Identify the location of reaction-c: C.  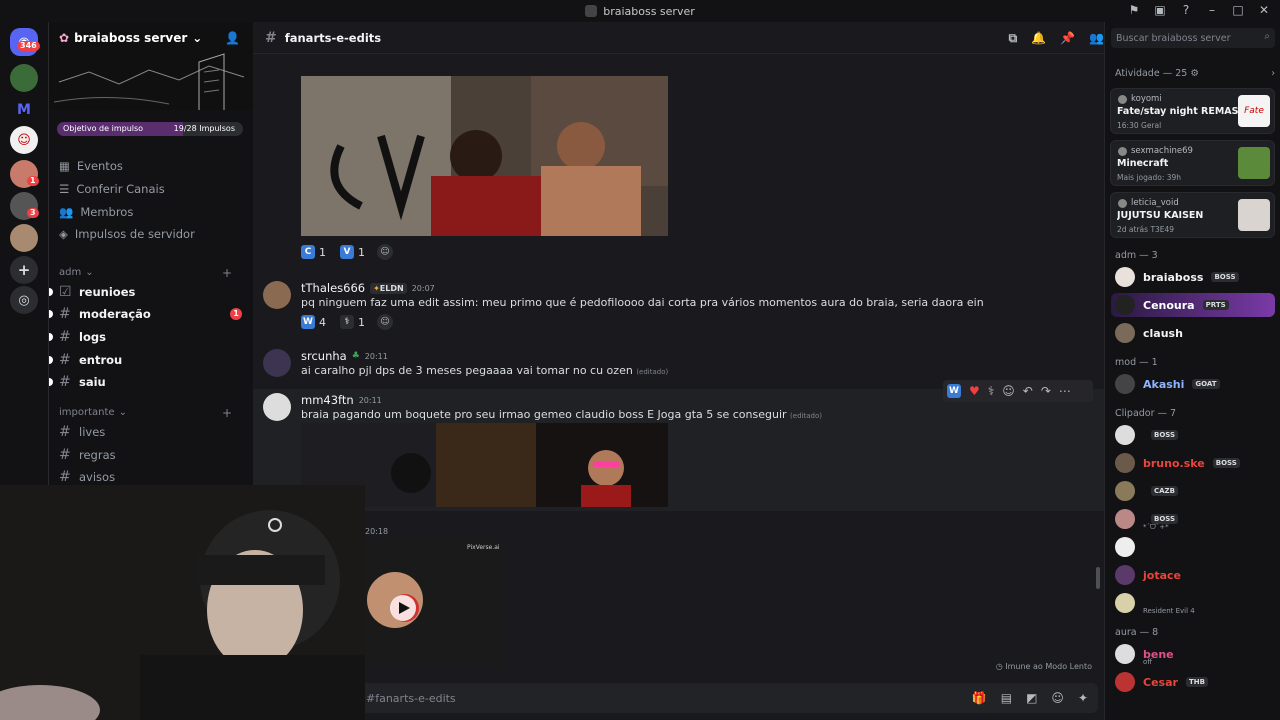
(308, 252).